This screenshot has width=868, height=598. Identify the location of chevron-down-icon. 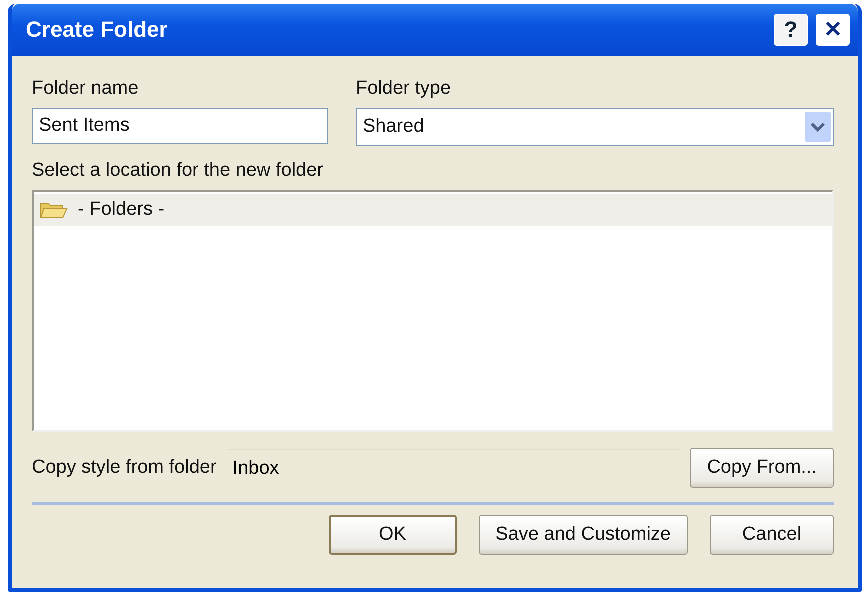
(818, 127).